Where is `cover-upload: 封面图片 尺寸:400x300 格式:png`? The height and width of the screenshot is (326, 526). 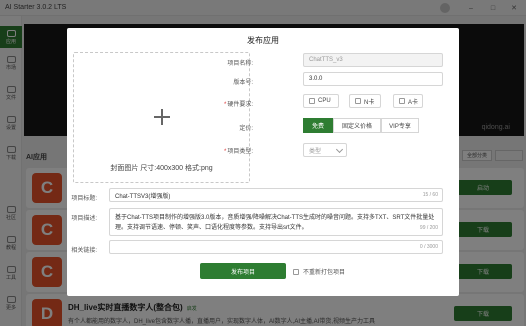 cover-upload: 封面图片 尺寸:400x300 格式:png is located at coordinates (161, 117).